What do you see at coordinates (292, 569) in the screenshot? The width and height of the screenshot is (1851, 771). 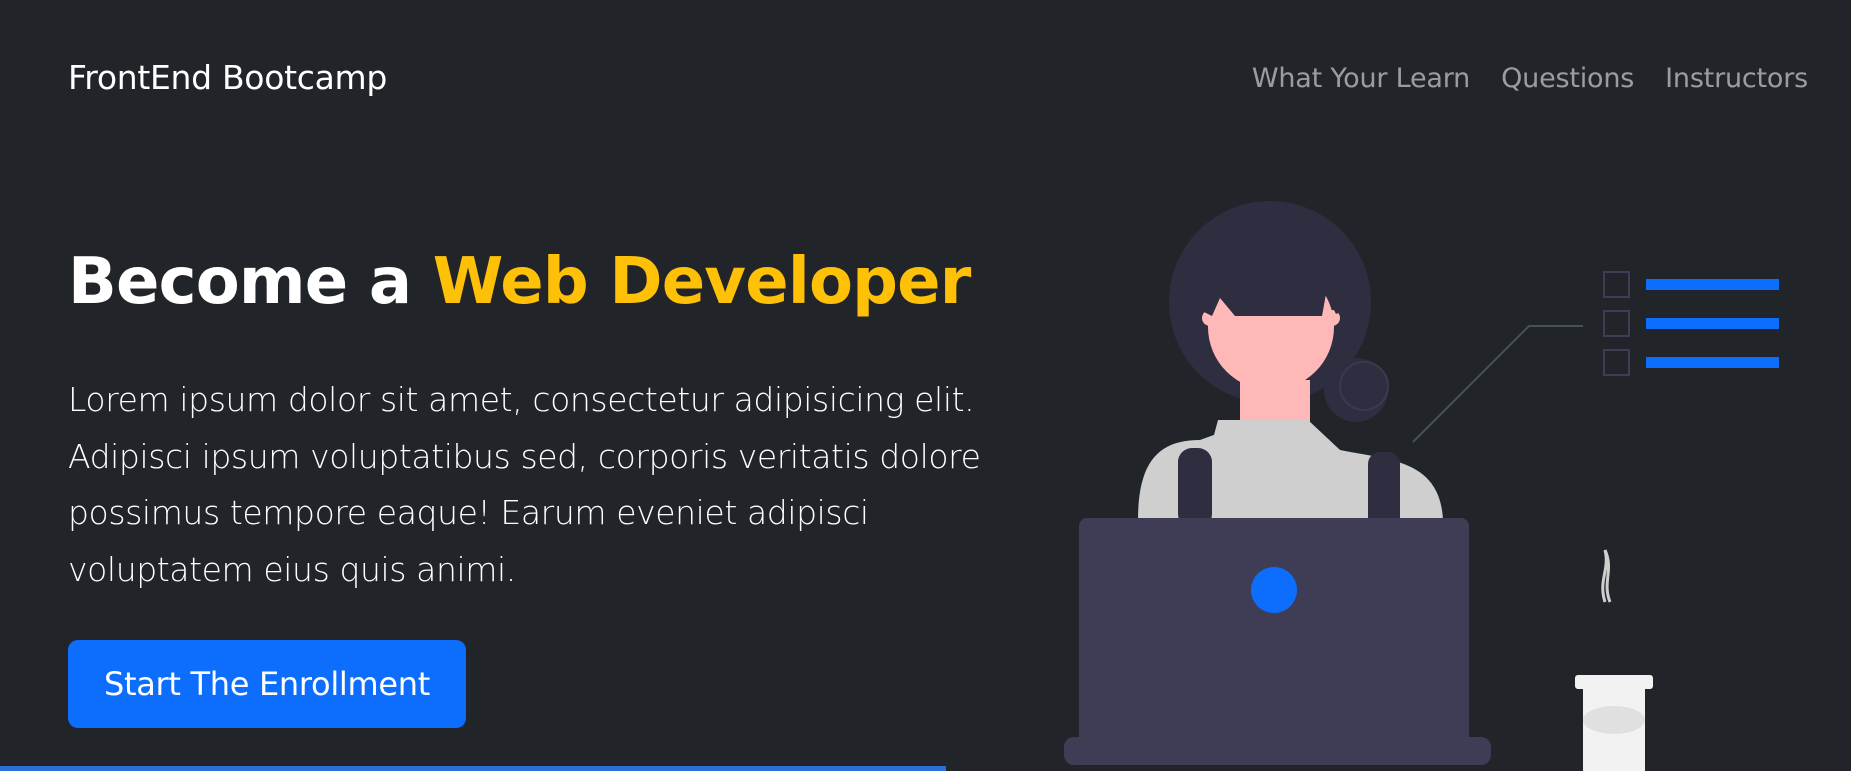 I see `lead-line: voluptatem eius quis animi.` at bounding box center [292, 569].